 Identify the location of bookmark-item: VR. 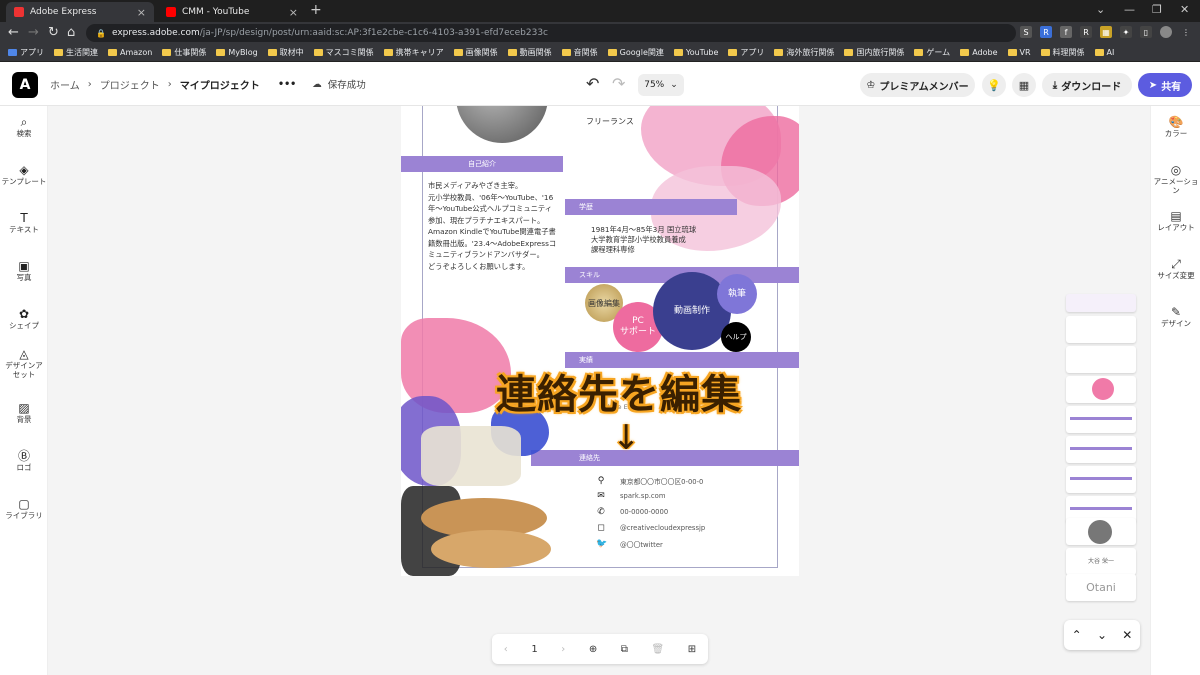
(1019, 52).